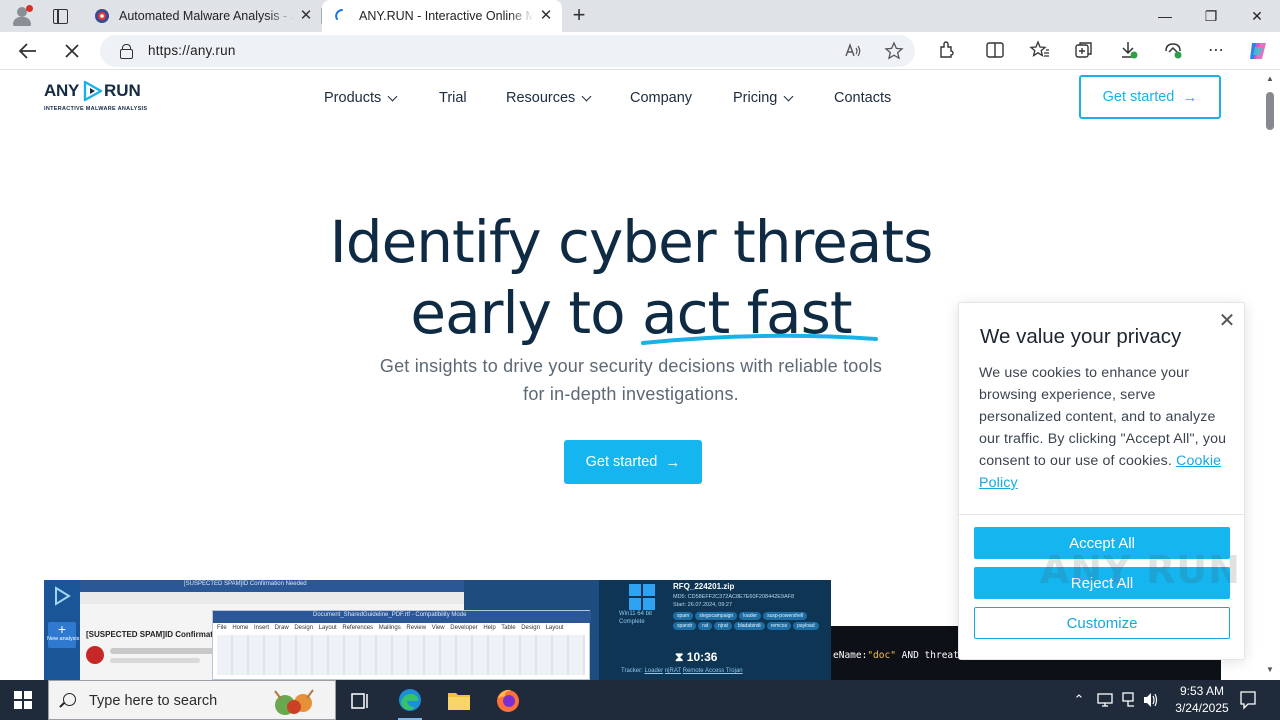 This screenshot has width=1280, height=720. Describe the element at coordinates (508, 702) in the screenshot. I see `firefox-icon` at that location.